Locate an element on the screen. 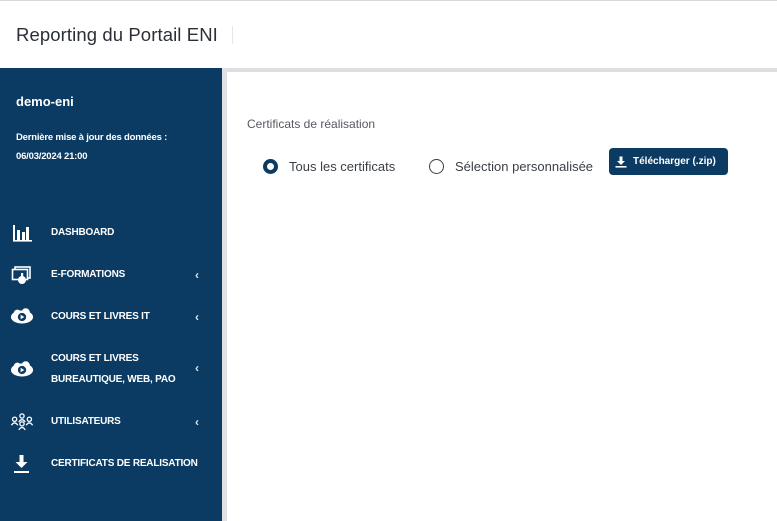  sidebar-item-label: E-FORMATIONS is located at coordinates (88, 274).